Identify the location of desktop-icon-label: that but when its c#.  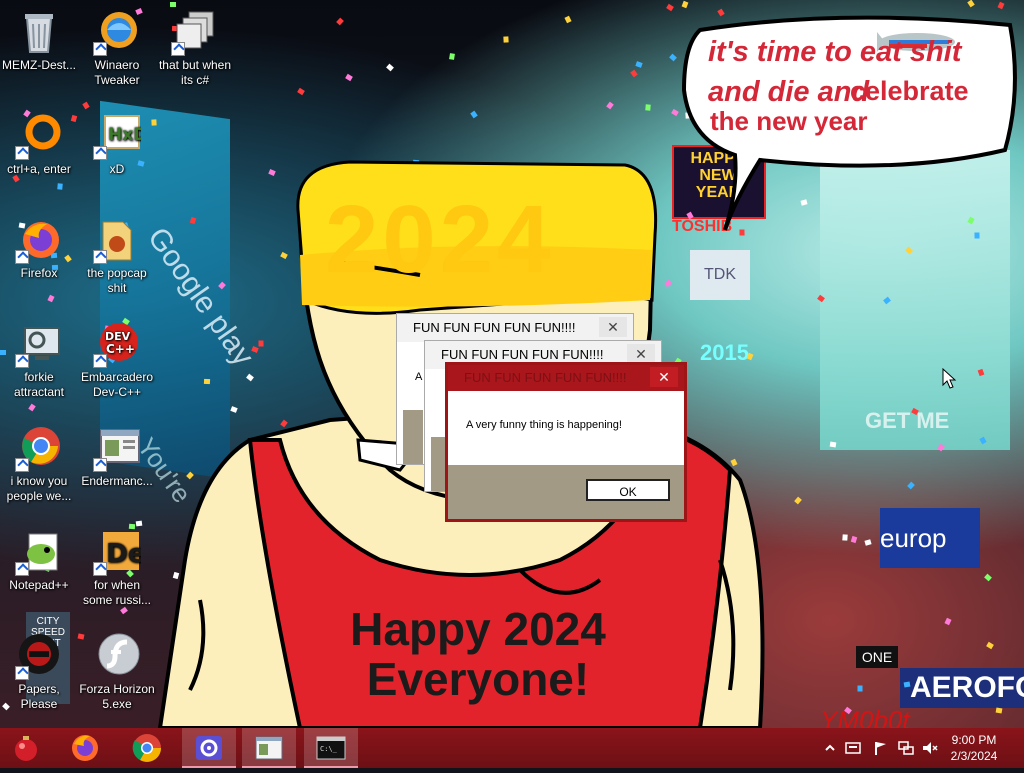
(195, 72).